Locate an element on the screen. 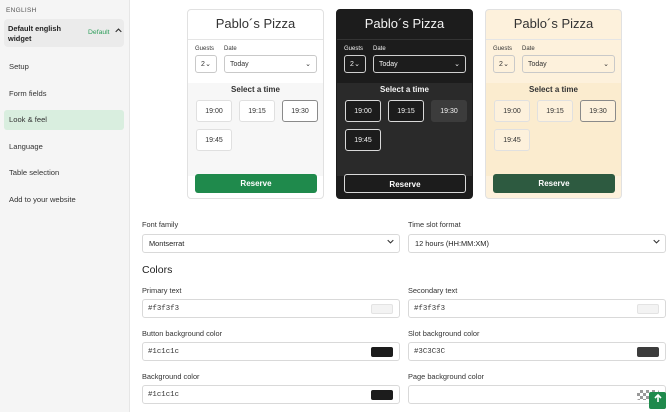  slot-background-color-value: #3C3C3C is located at coordinates (430, 352).